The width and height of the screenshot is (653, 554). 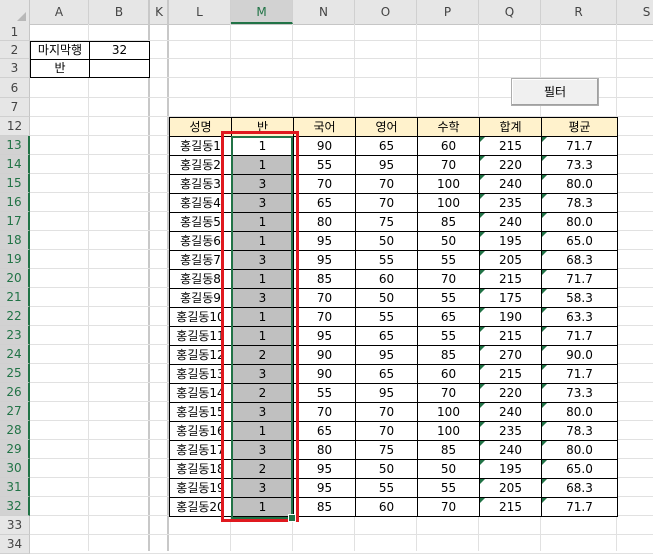 What do you see at coordinates (15, 107) in the screenshot?
I see `row-header-7: 7` at bounding box center [15, 107].